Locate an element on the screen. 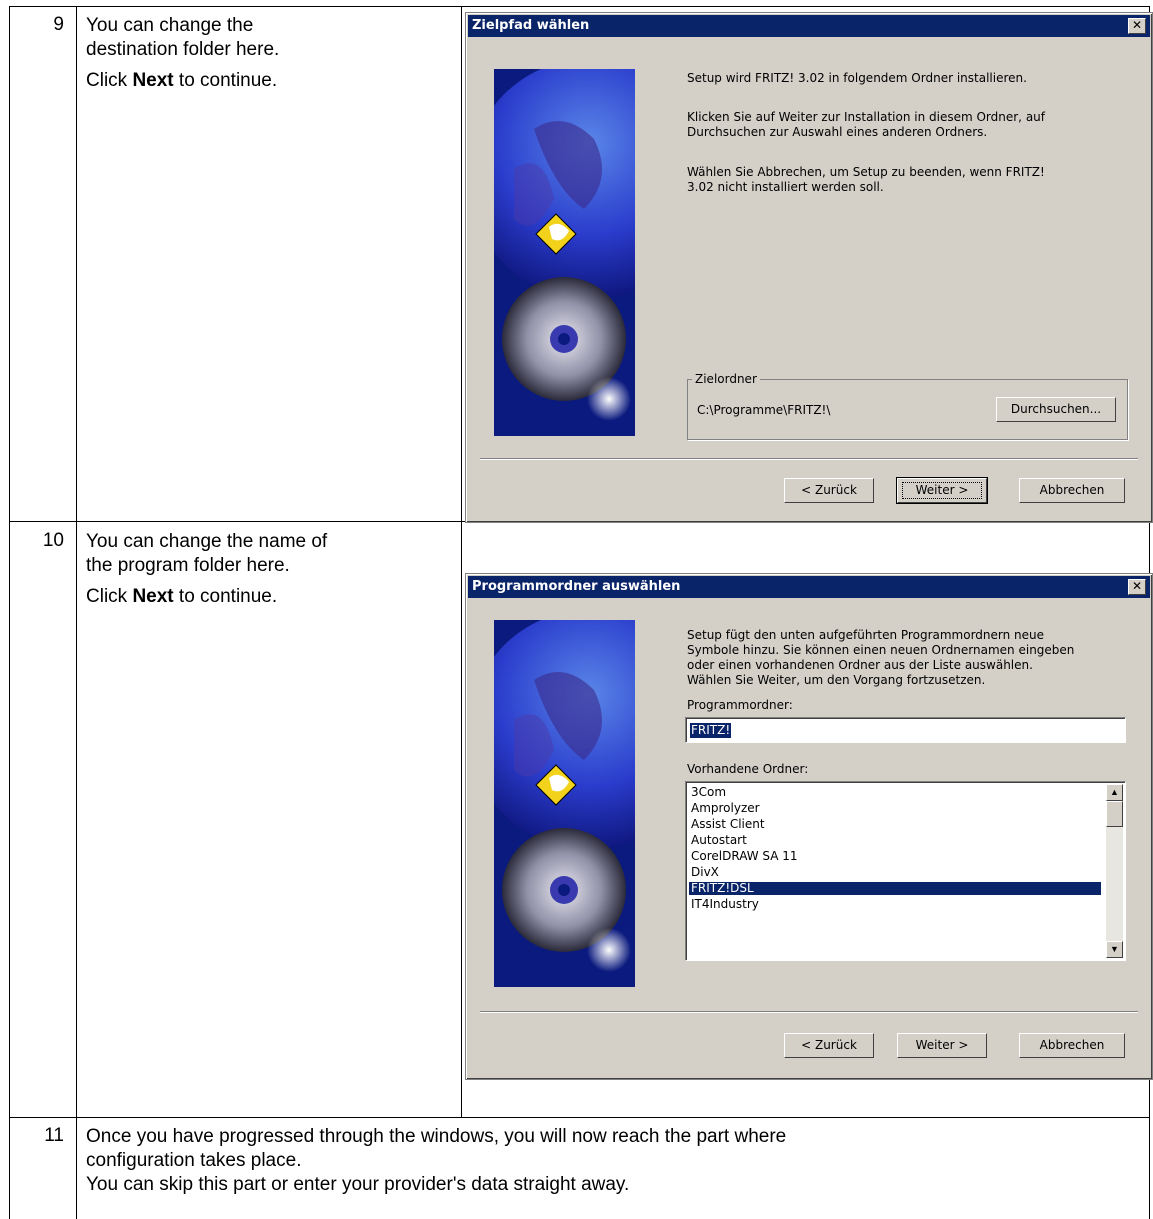  vertical-scrollbar: ▲ ▼ is located at coordinates (1114, 871).